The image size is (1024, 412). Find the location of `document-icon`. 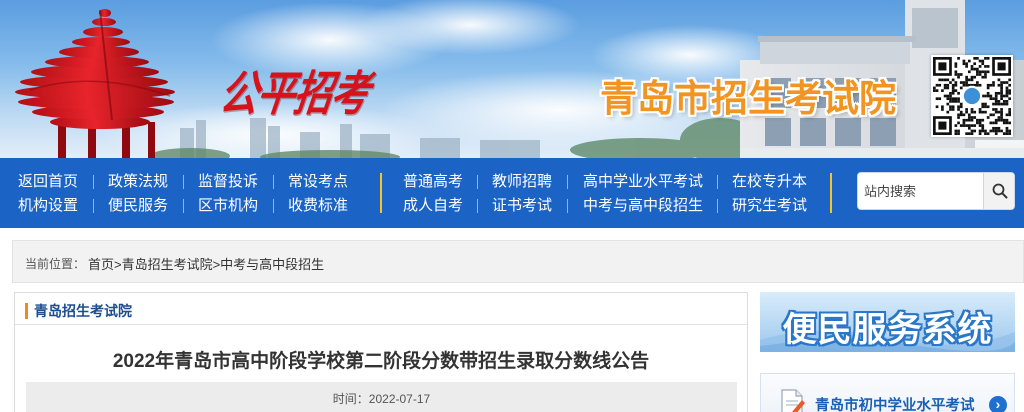

document-icon is located at coordinates (793, 400).